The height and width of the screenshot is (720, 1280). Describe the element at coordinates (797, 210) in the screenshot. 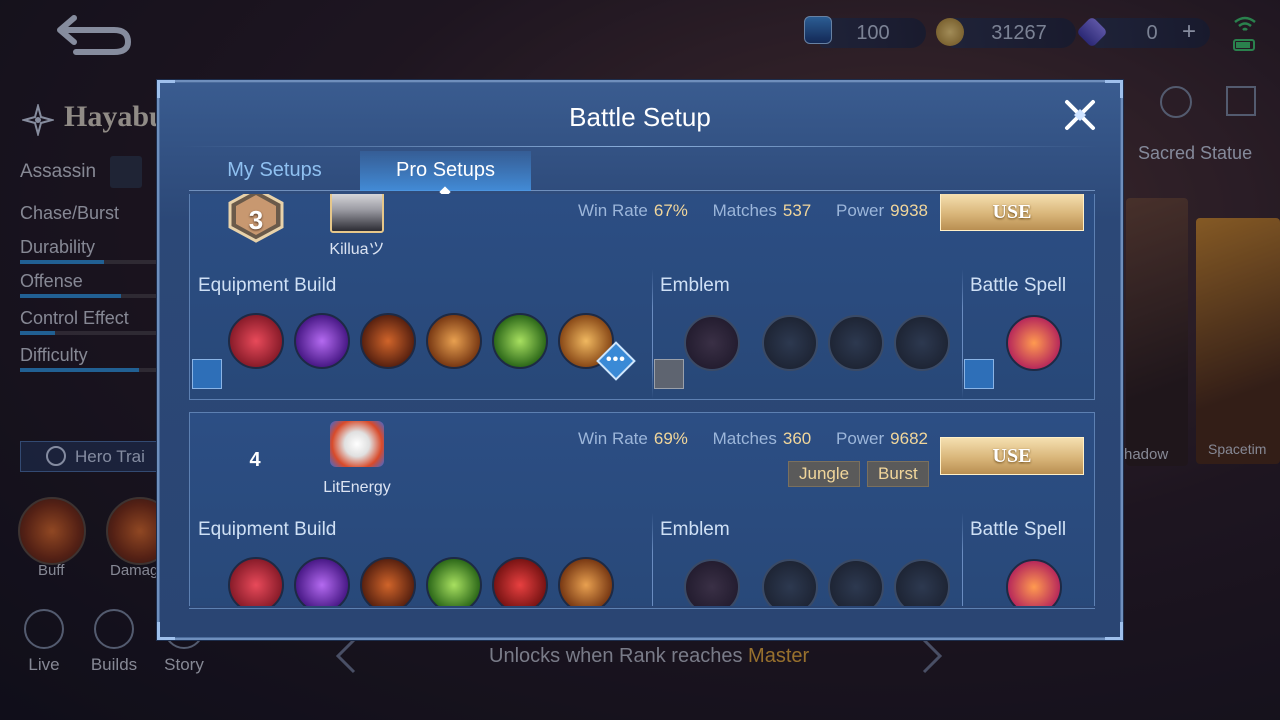

I see `matches-value: 537` at that location.